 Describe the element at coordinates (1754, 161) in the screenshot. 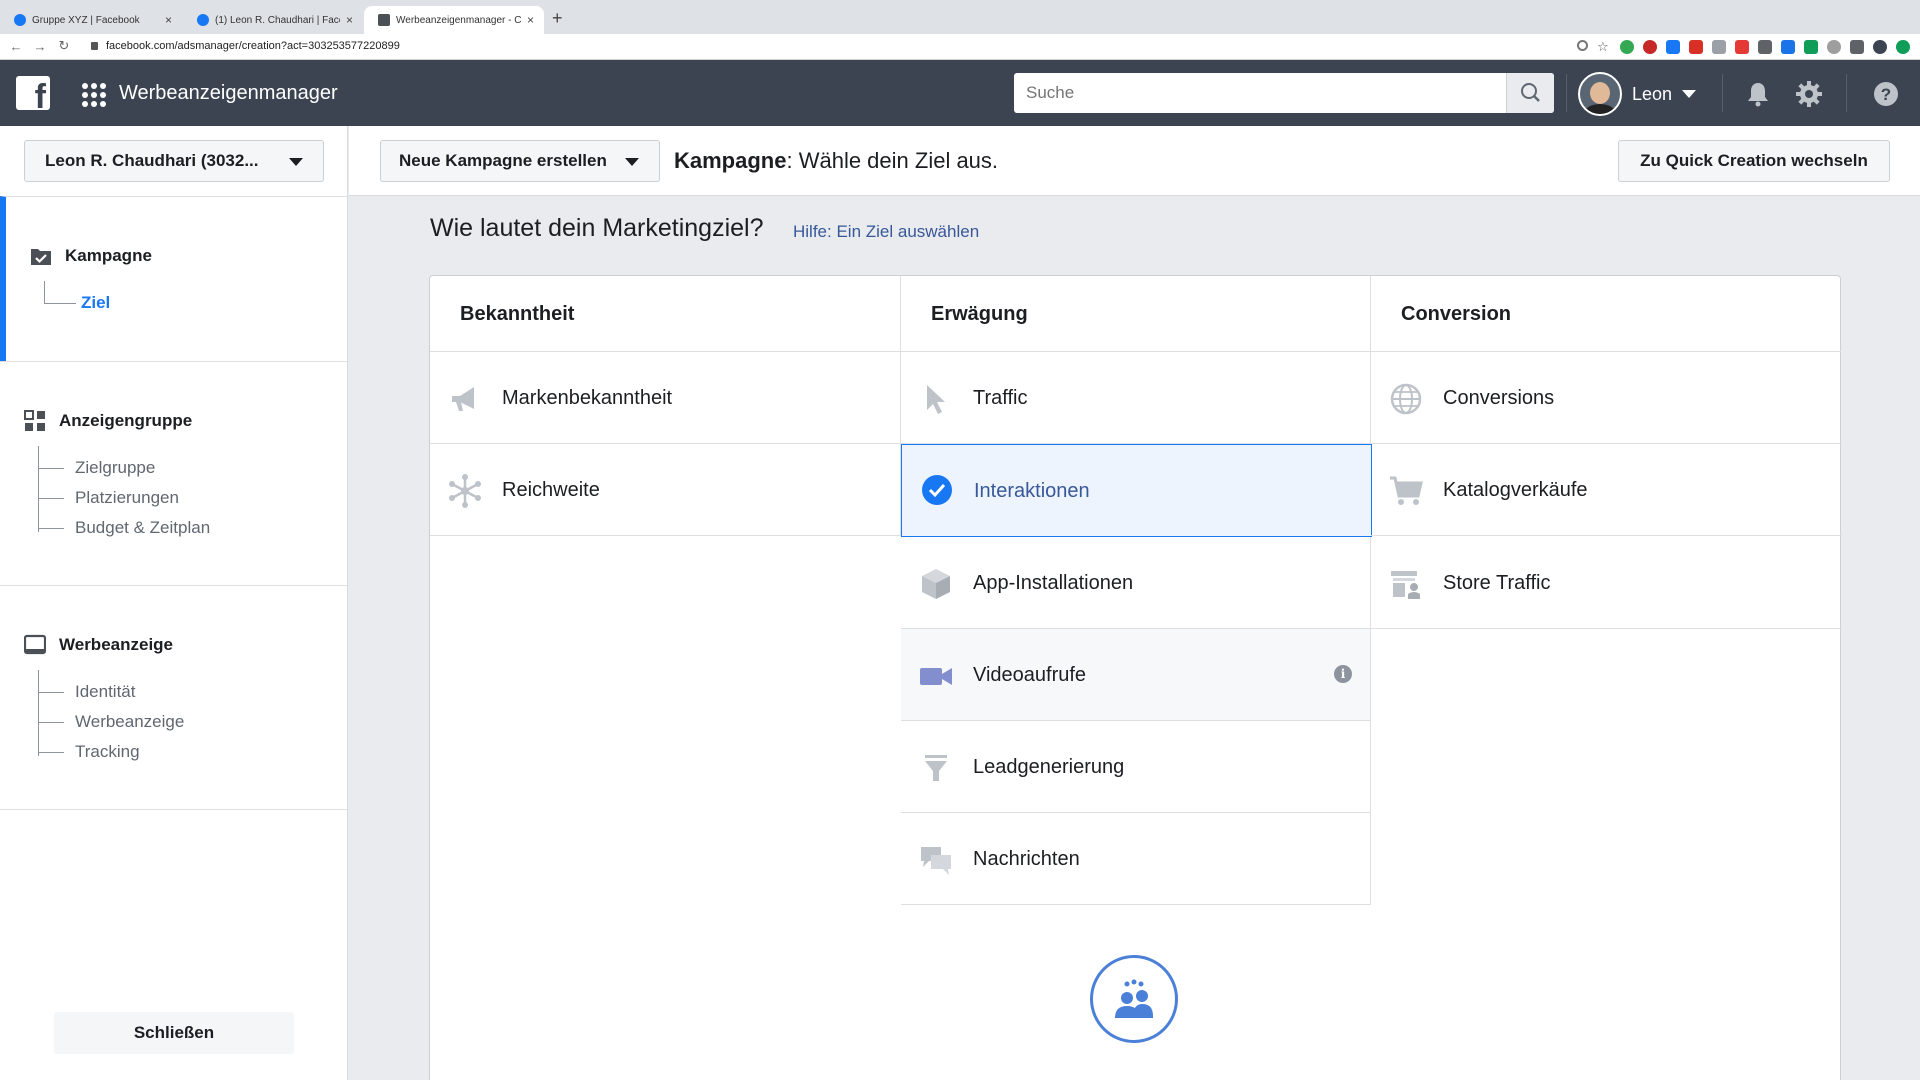

I see `quick-creation-button: Zu Quick Creation wechseln` at that location.